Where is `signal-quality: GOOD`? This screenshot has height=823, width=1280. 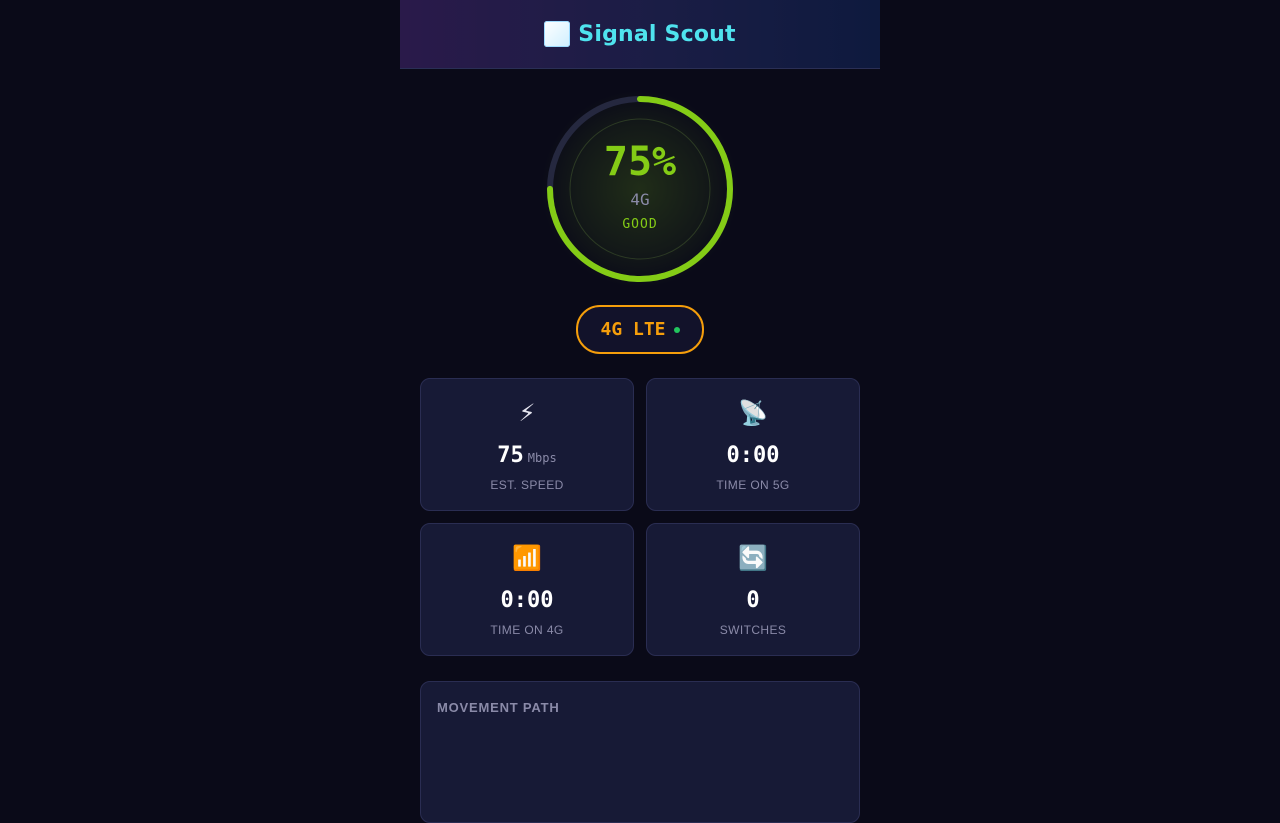 signal-quality: GOOD is located at coordinates (640, 224).